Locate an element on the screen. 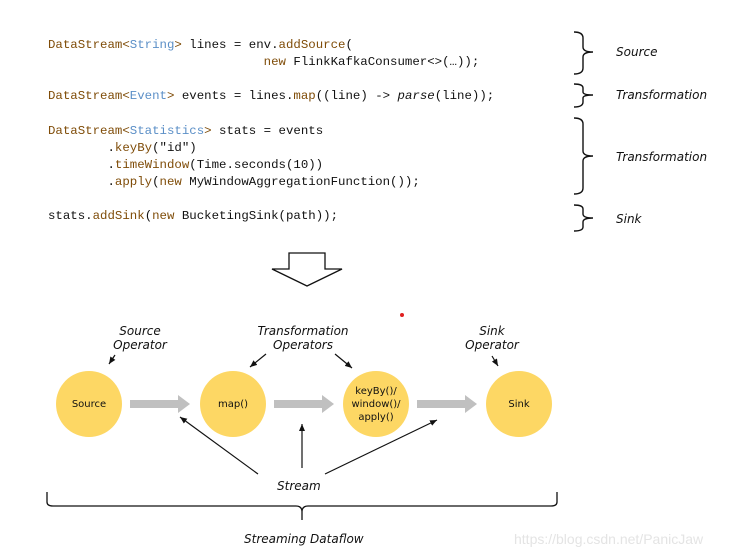 This screenshot has width=737, height=557. label-streaming-dataflow: Streaming Dataflow is located at coordinates (304, 539).